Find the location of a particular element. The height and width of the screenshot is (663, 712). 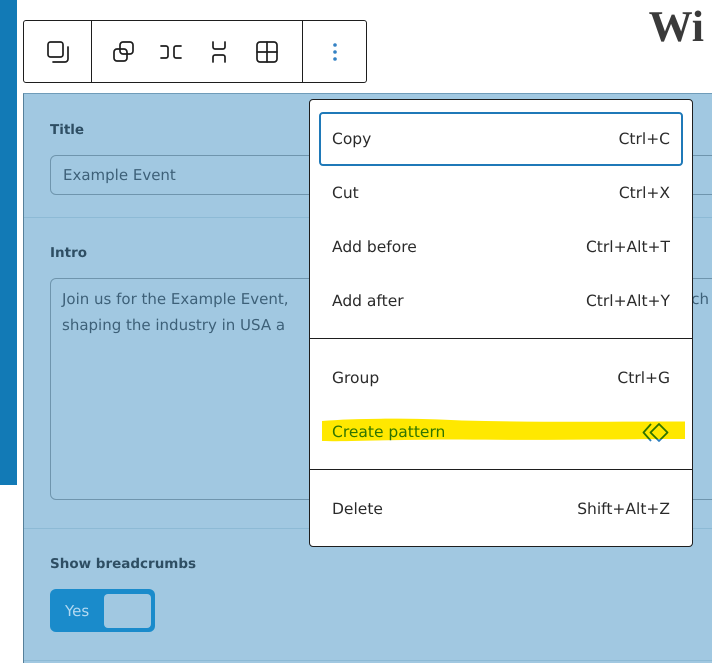

page-heading: Wi is located at coordinates (676, 27).